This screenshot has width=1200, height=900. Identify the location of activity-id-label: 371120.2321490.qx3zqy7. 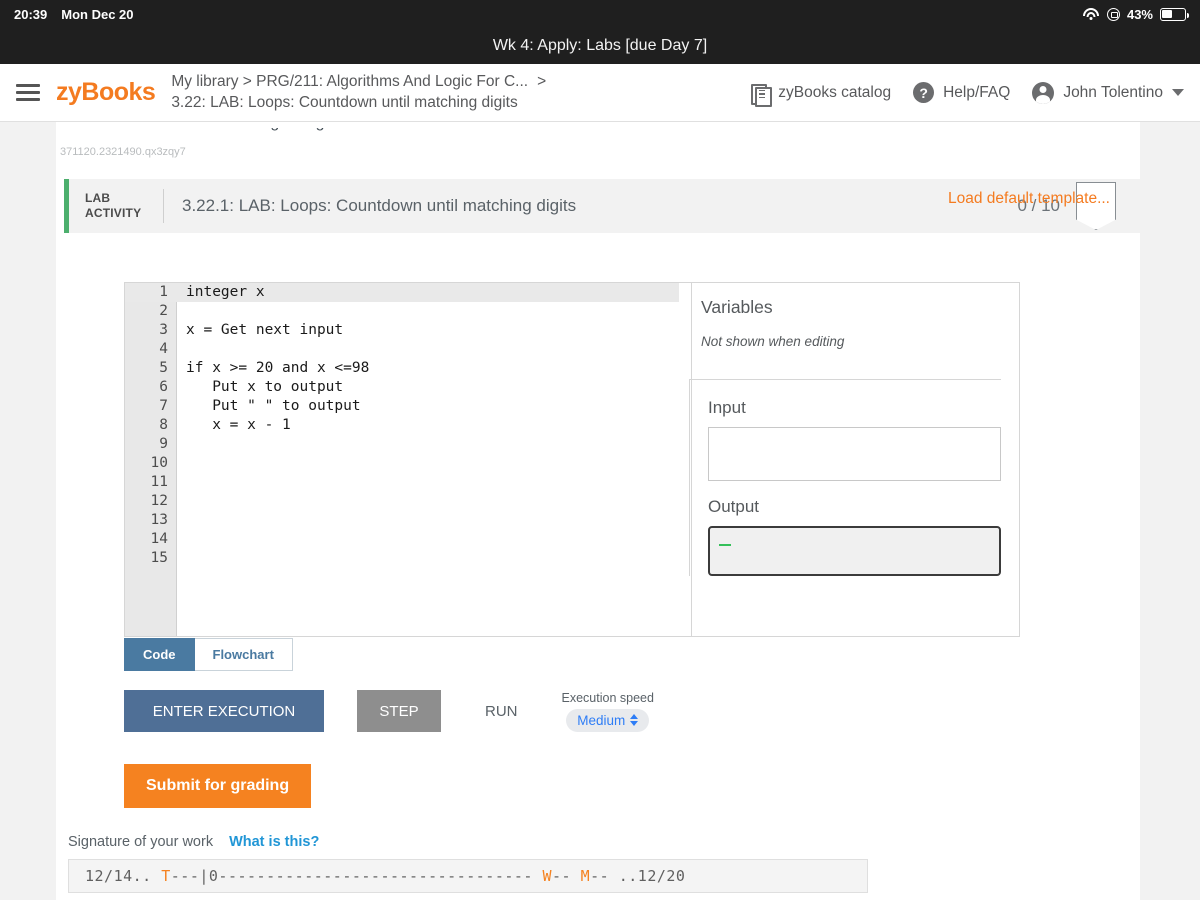
(123, 152).